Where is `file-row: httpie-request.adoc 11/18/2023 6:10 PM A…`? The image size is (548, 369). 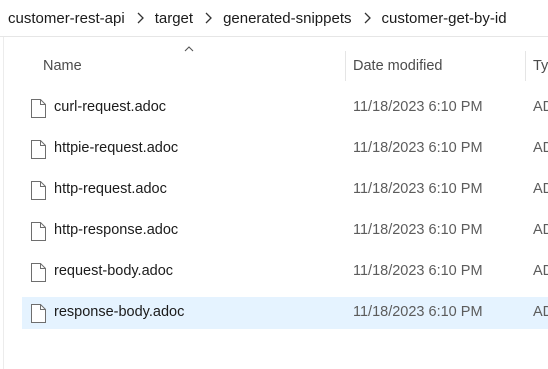 file-row: httpie-request.adoc 11/18/2023 6:10 PM A… is located at coordinates (285, 149).